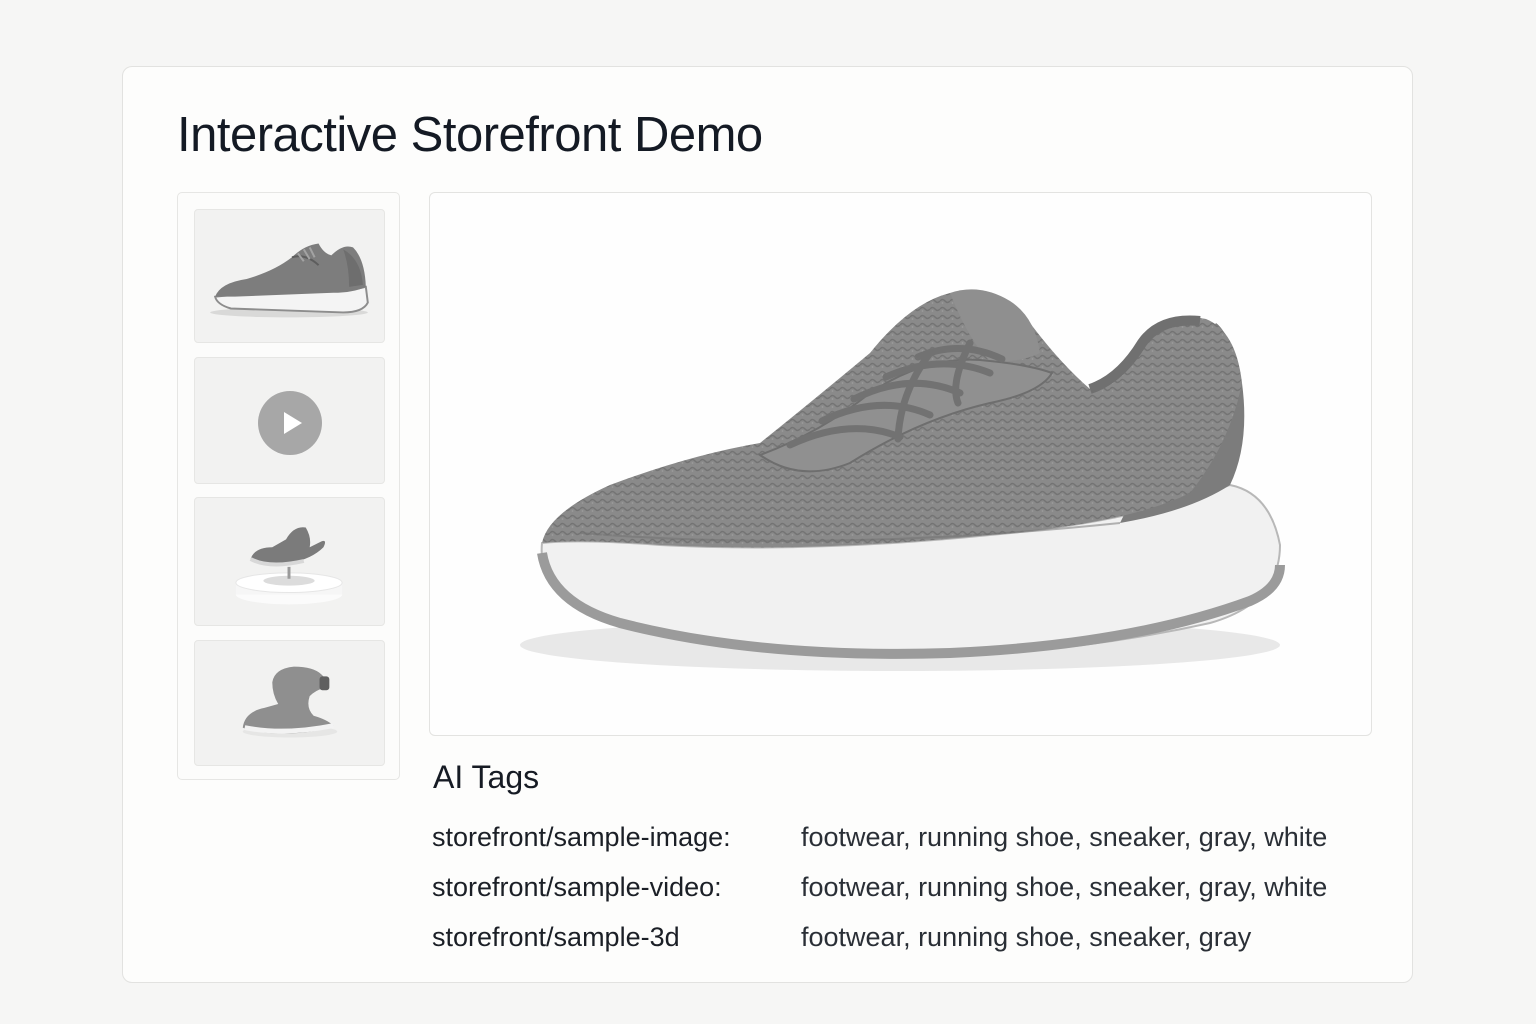 This screenshot has width=1536, height=1024. Describe the element at coordinates (486, 777) in the screenshot. I see `ai-tags-heading: AI Tags` at that location.